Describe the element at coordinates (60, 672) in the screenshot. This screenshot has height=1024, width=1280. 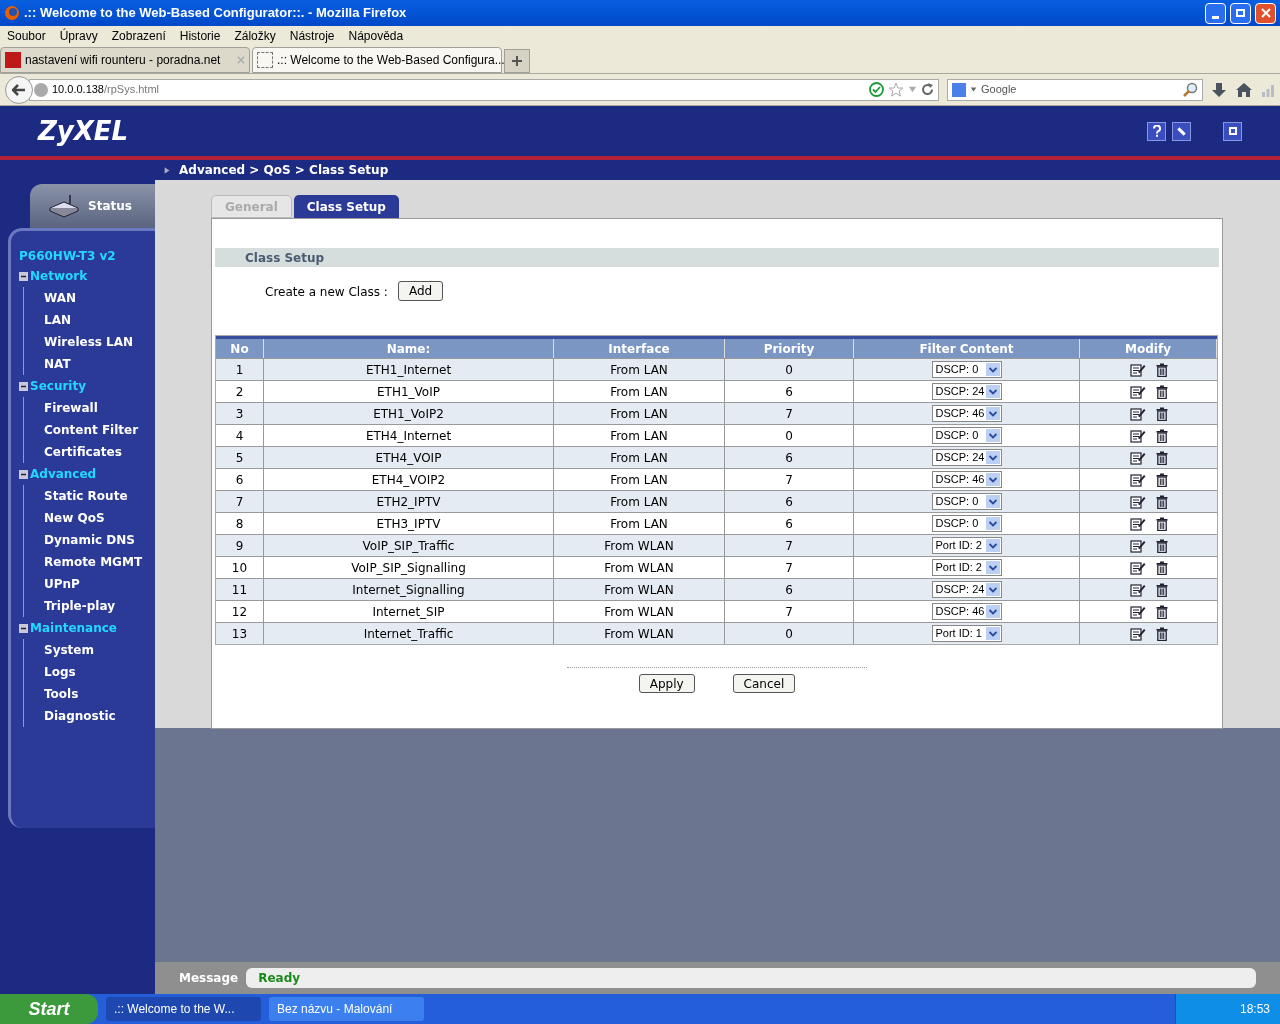
I see `nav-item: Logs` at that location.